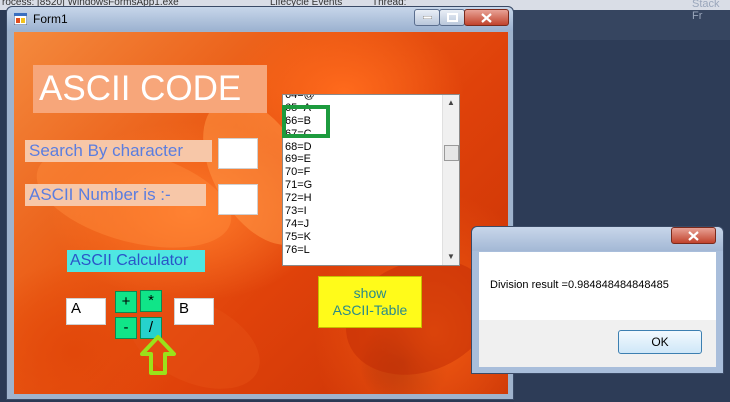 The width and height of the screenshot is (730, 402). What do you see at coordinates (362, 224) in the screenshot?
I see `ascii-list-item: 74=J` at bounding box center [362, 224].